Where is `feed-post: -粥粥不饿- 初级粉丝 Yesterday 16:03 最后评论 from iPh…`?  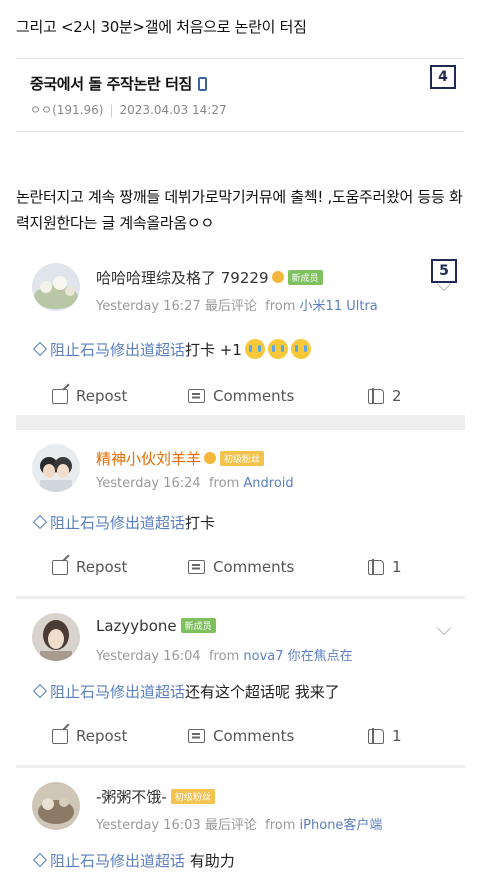 feed-post: -粥粥不饿- 初级粉丝 Yesterday 16:03 最后评论 from iPh… is located at coordinates (240, 825).